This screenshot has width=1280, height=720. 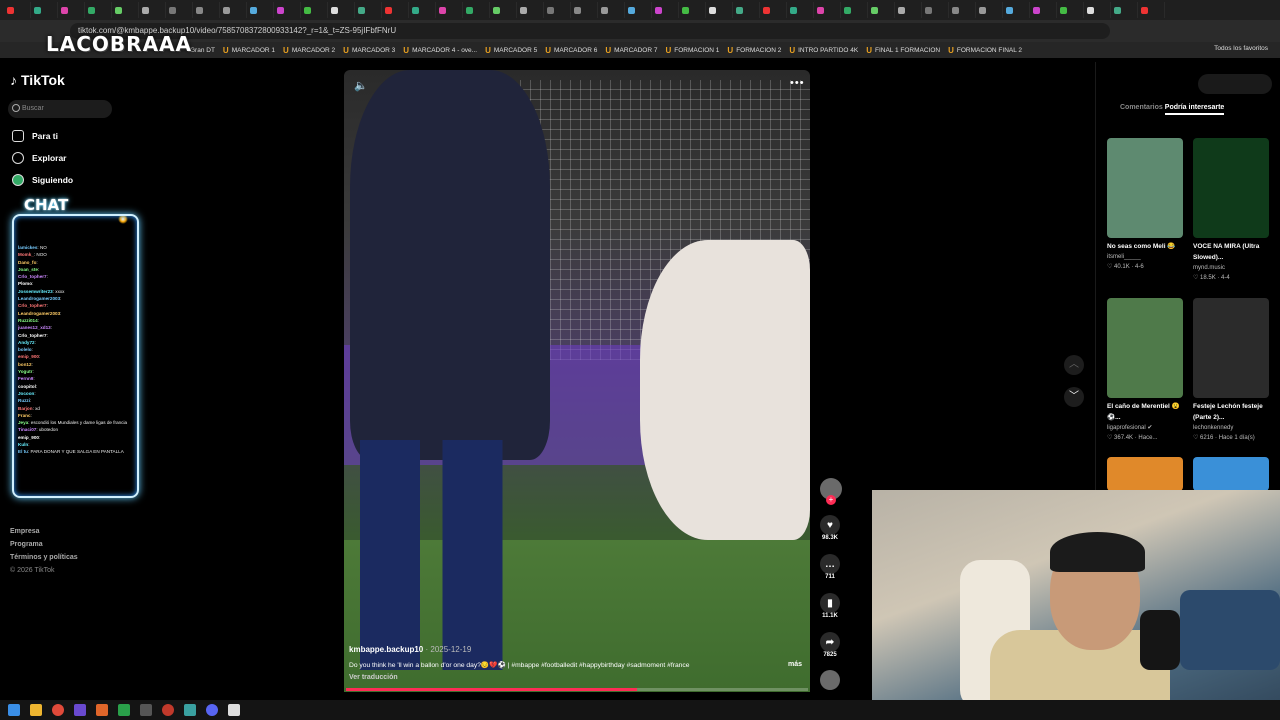 I want to click on next-video-button: ﹀, so click(x=1074, y=397).